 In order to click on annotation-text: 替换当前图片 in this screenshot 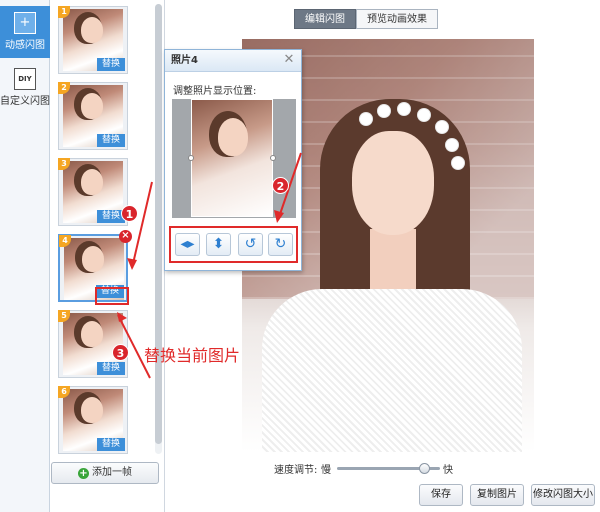, I will do `click(192, 355)`.